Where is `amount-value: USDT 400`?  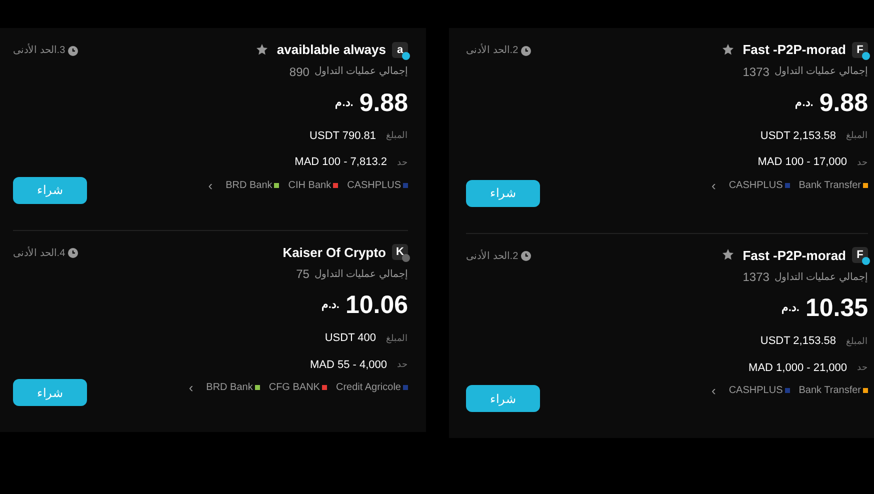
amount-value: USDT 400 is located at coordinates (350, 338).